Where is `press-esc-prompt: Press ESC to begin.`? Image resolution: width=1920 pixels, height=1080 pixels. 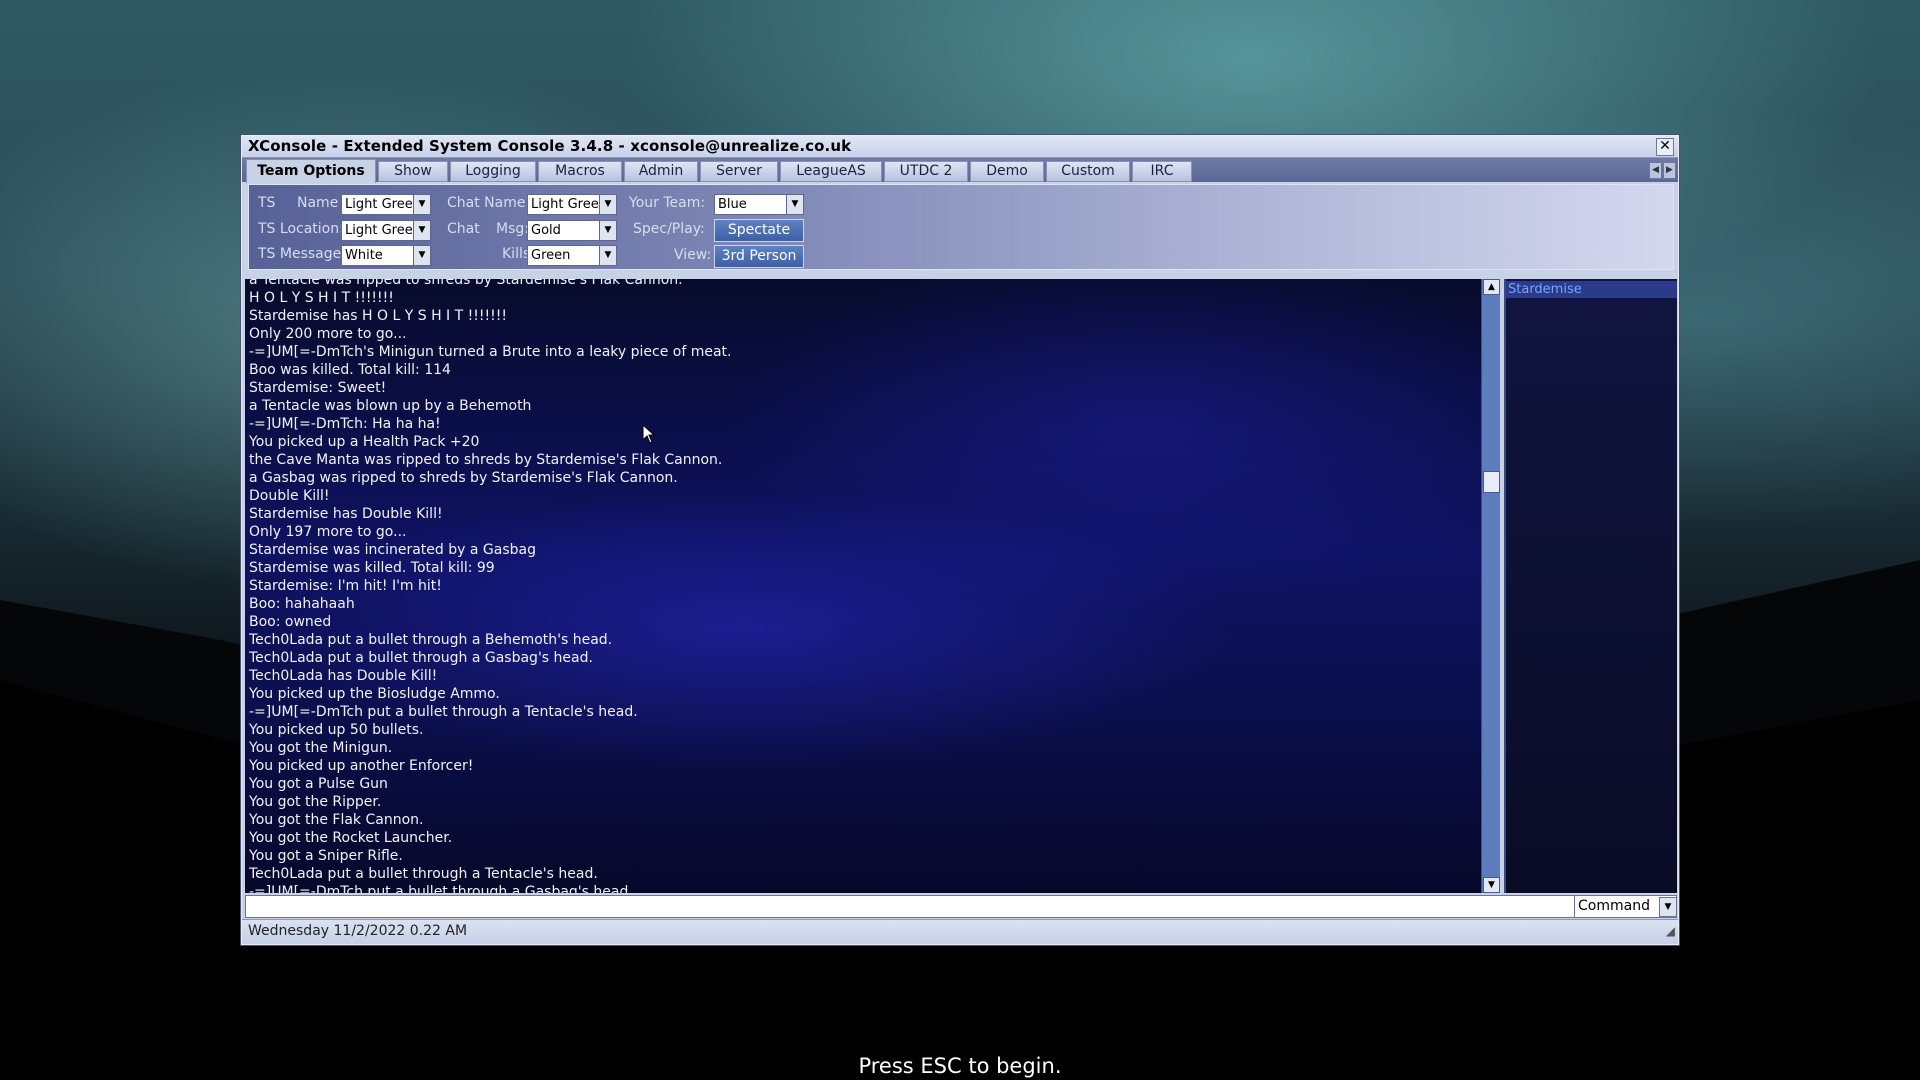
press-esc-prompt: Press ESC to begin. is located at coordinates (960, 1066).